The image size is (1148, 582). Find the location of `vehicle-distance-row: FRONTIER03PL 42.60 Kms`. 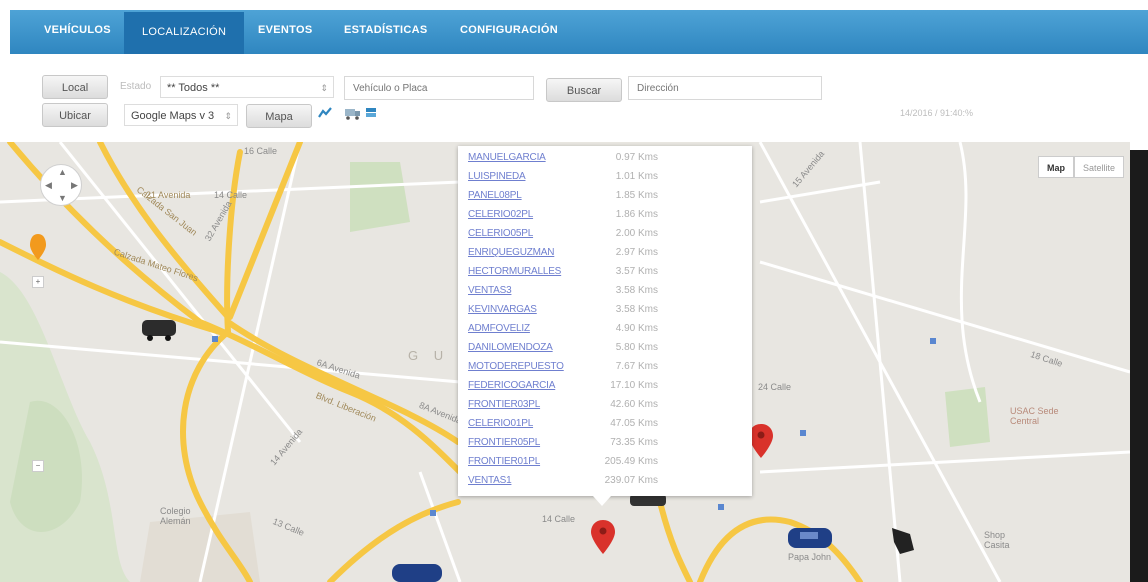

vehicle-distance-row: FRONTIER03PL 42.60 Kms is located at coordinates (563, 408).